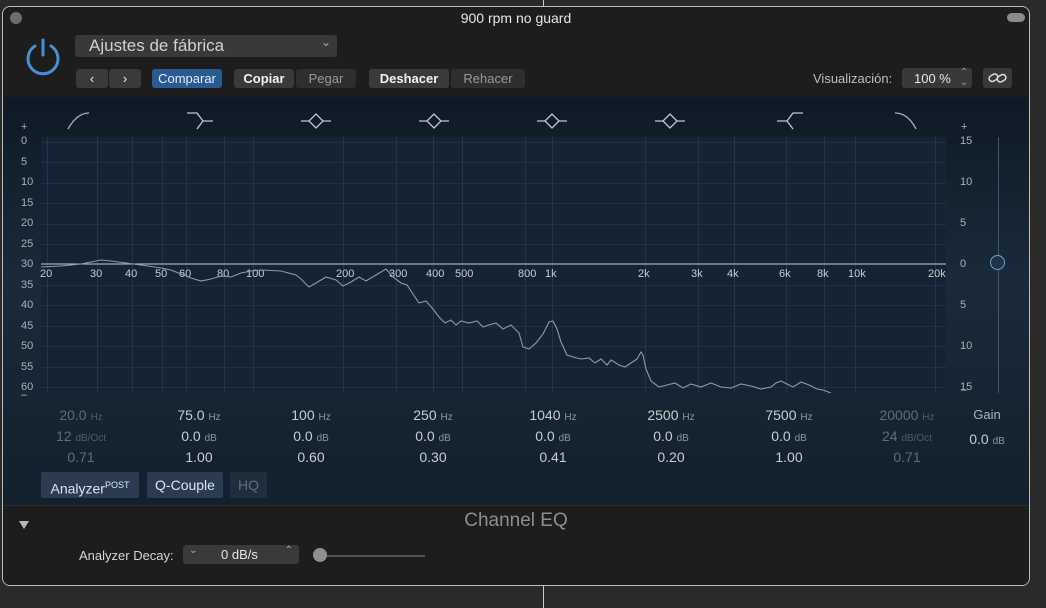 This screenshot has width=1046, height=608. Describe the element at coordinates (81, 415) in the screenshot. I see `band-frequency: 20.0 Hz` at that location.